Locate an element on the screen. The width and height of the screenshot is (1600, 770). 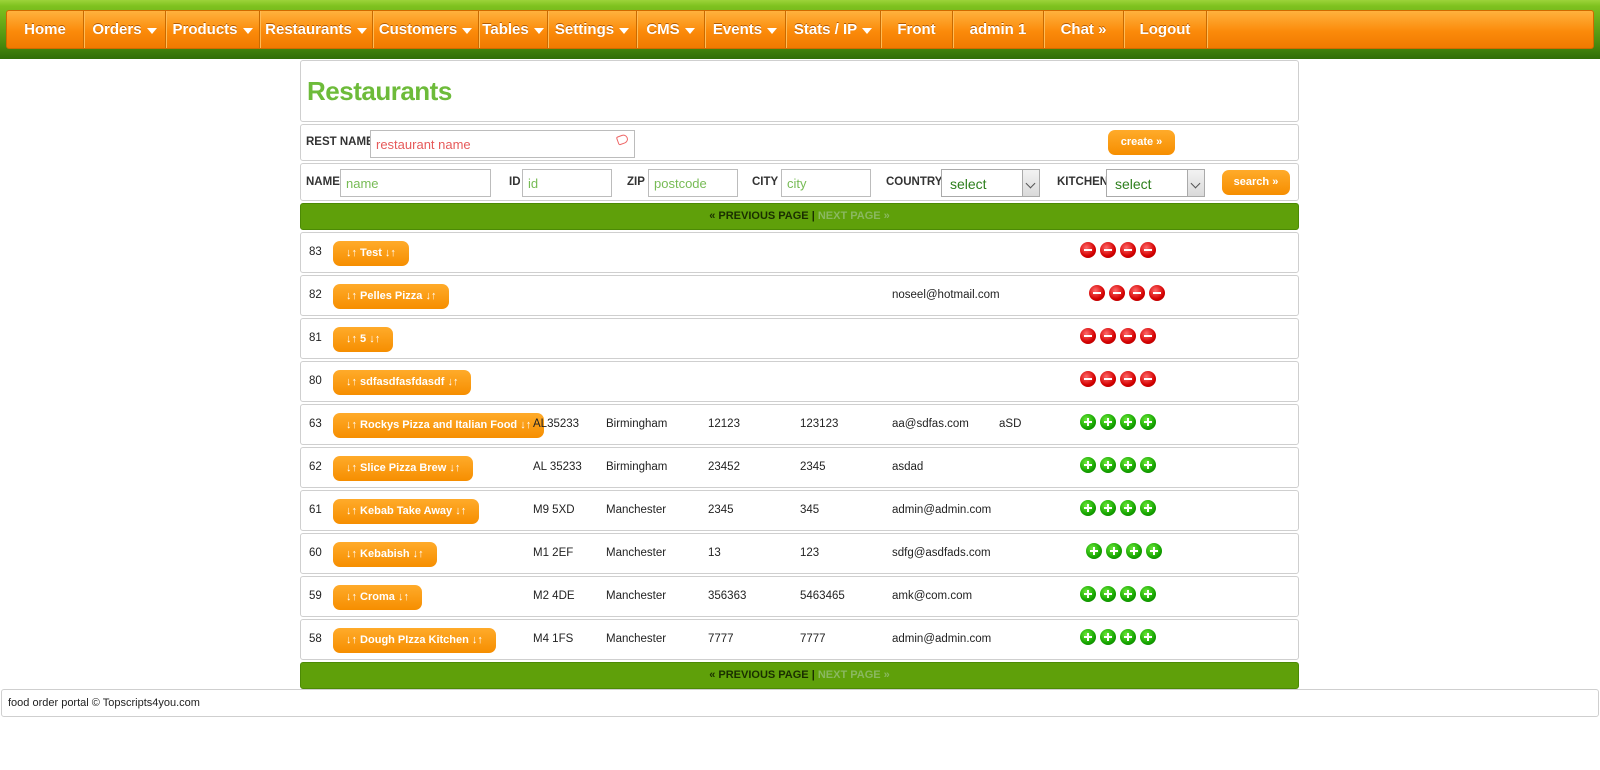
restaurant-name-button: ↓↑ Pelles Pizza ↓↑ is located at coordinates (391, 296).